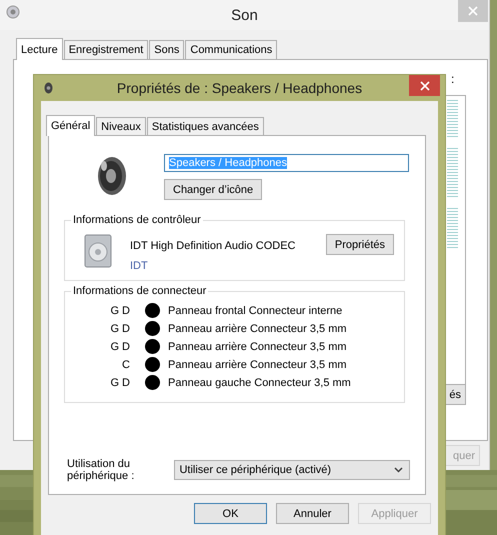  Describe the element at coordinates (239, 88) in the screenshot. I see `dialog-title: Propriétés de : Speakers / Headphones` at that location.